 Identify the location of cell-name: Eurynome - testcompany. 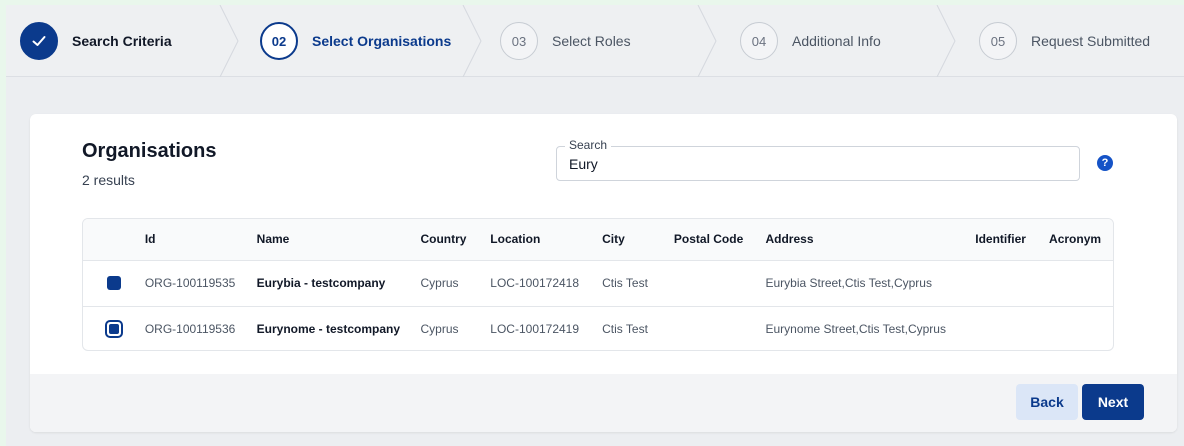
(328, 329).